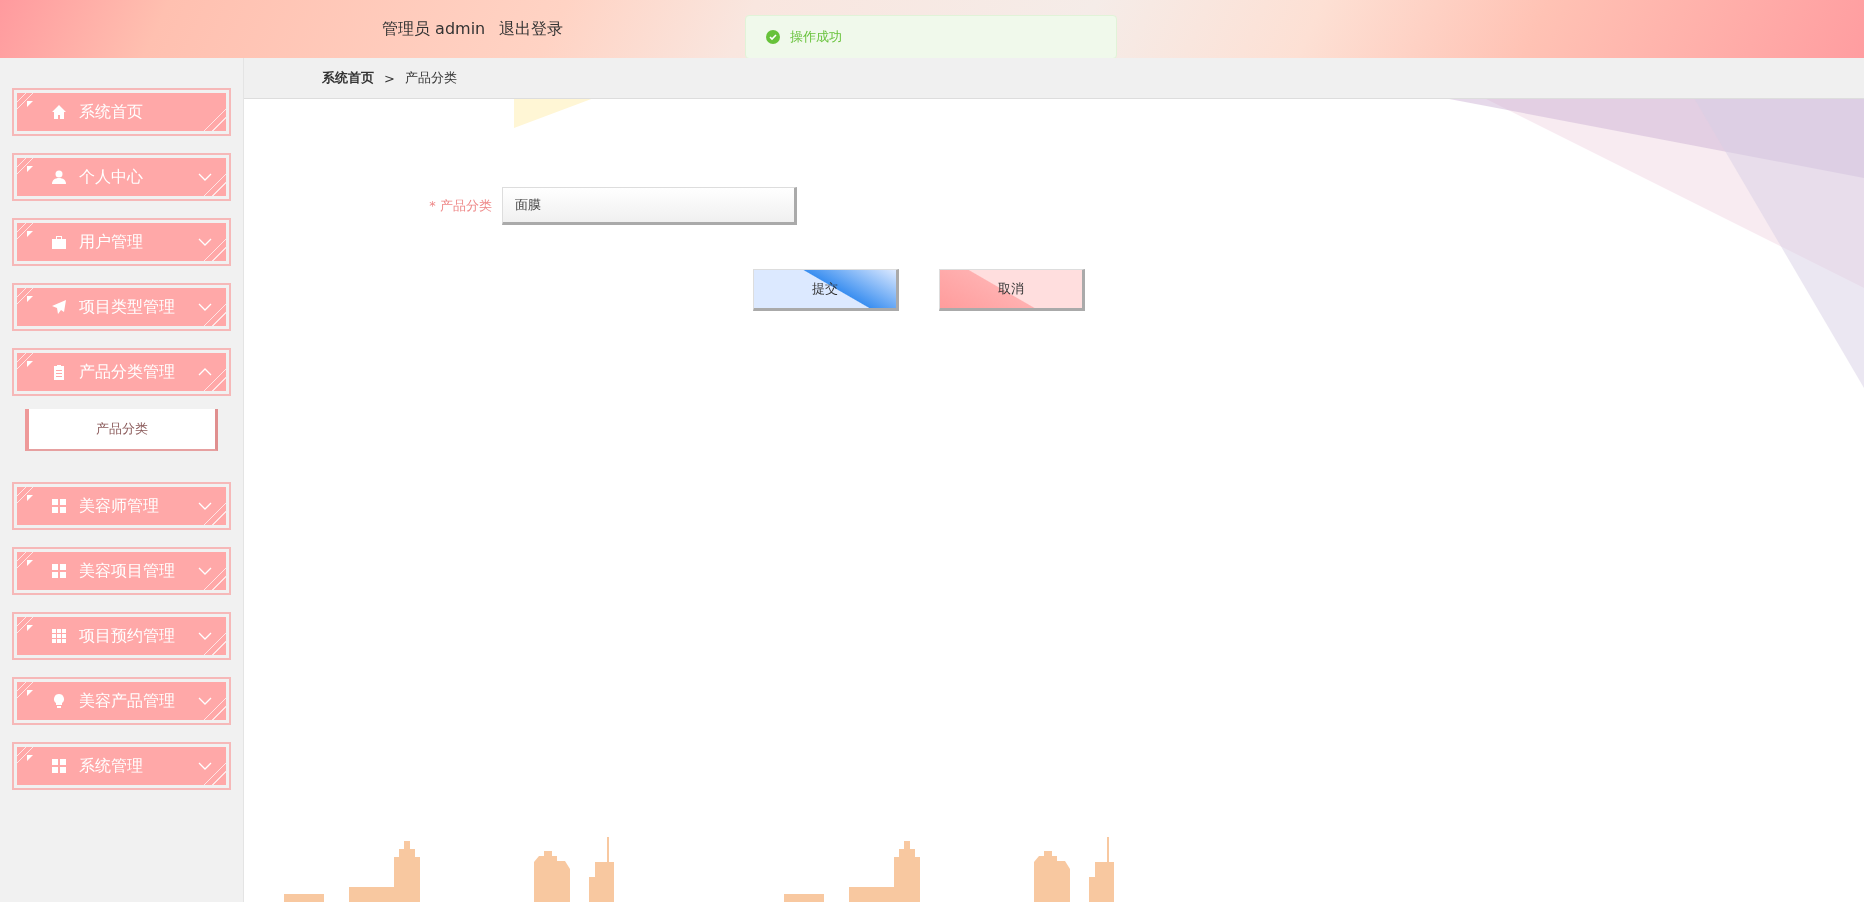  What do you see at coordinates (816, 37) in the screenshot?
I see `toast-message: 操作成功` at bounding box center [816, 37].